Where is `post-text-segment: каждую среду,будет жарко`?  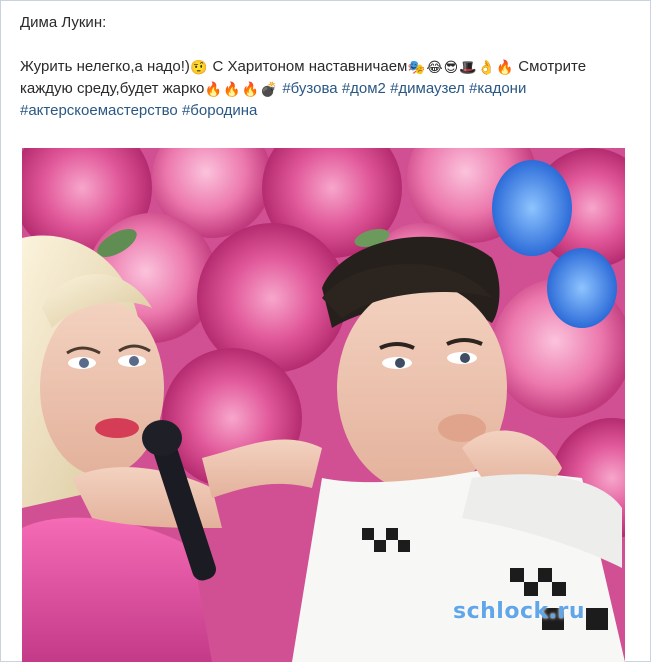 post-text-segment: каждую среду,будет жарко is located at coordinates (112, 88).